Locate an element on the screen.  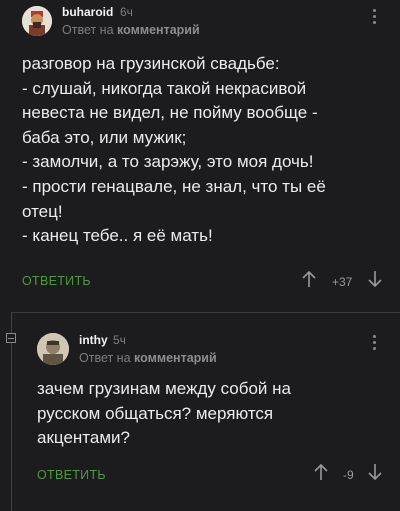
comment-line: зачем грузинам между собой на is located at coordinates (164, 388).